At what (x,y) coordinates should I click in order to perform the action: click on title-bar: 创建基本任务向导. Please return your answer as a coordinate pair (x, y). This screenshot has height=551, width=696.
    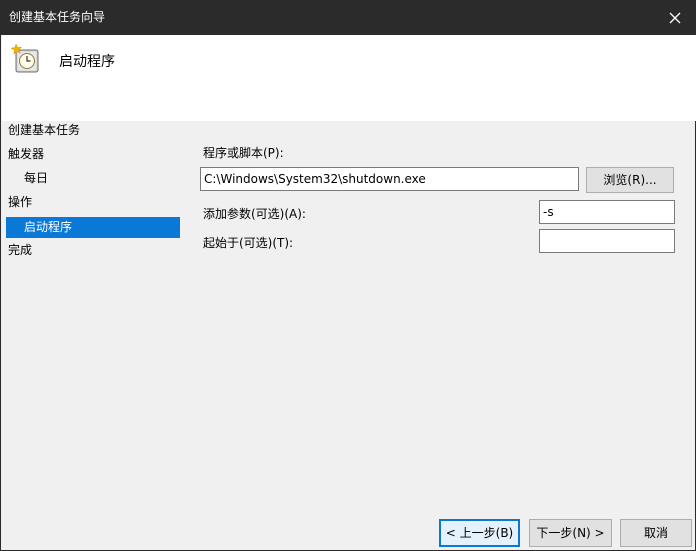
    Looking at the image, I should click on (348, 17).